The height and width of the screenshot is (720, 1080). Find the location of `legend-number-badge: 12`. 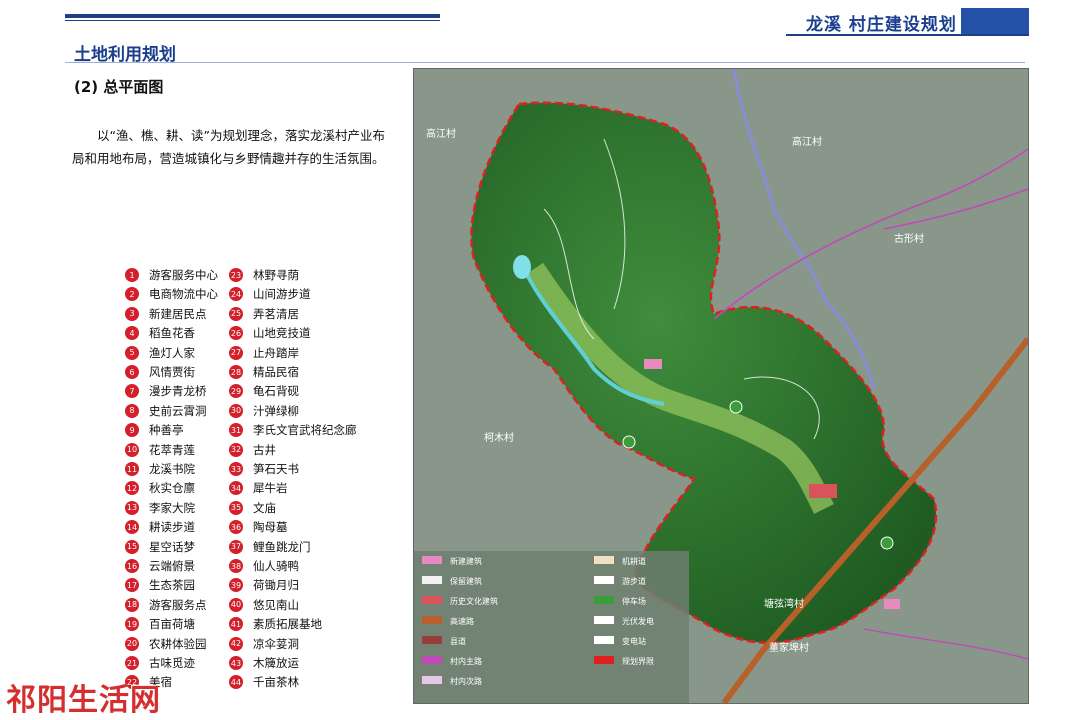

legend-number-badge: 12 is located at coordinates (132, 488).